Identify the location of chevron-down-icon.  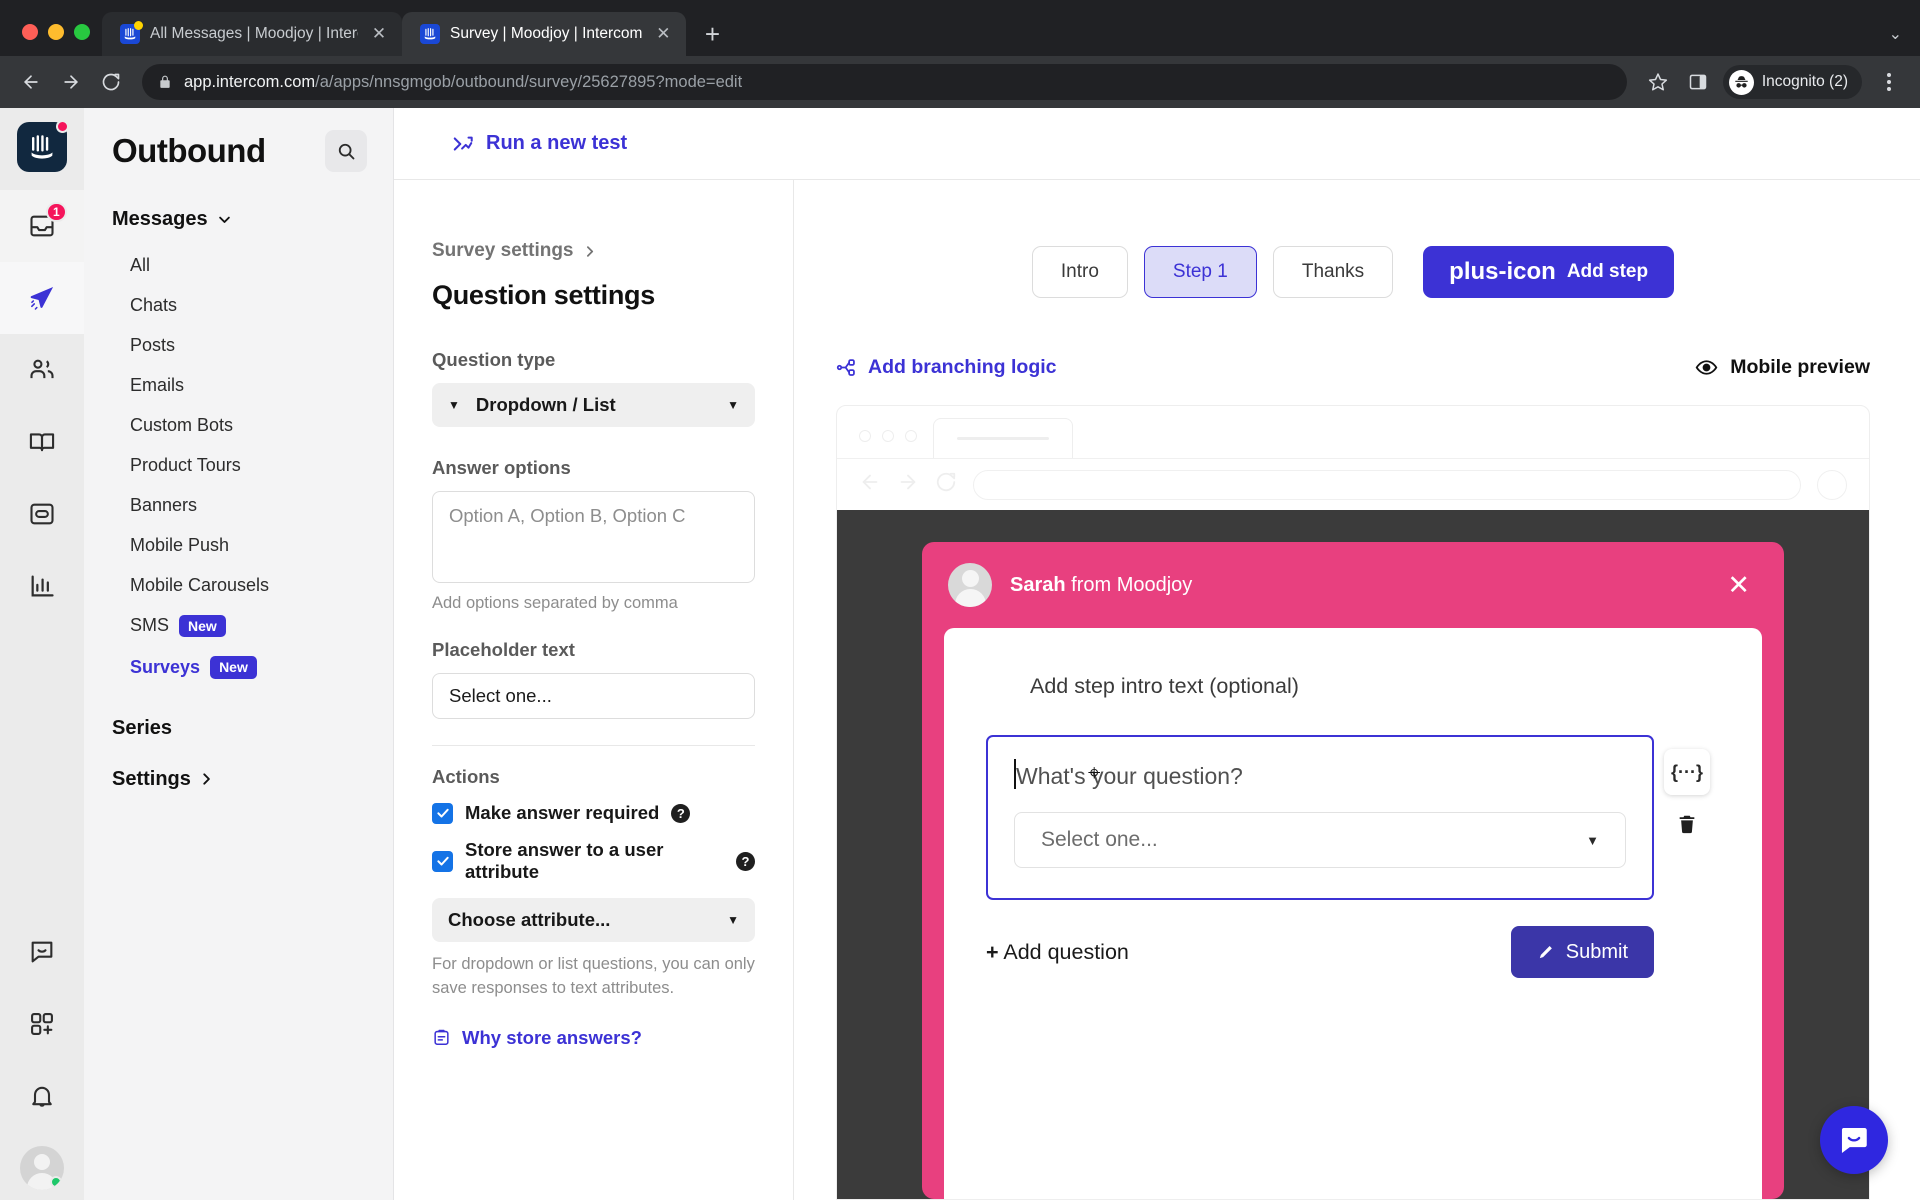
(224, 219).